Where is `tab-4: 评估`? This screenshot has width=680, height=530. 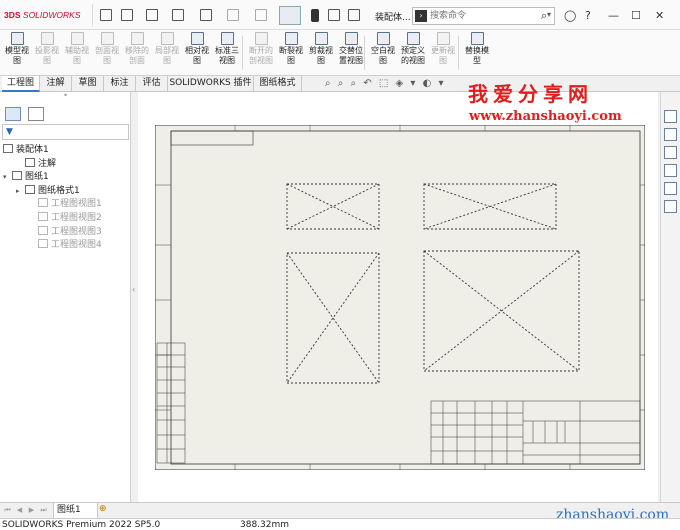
tab-4: 评估 is located at coordinates (152, 84).